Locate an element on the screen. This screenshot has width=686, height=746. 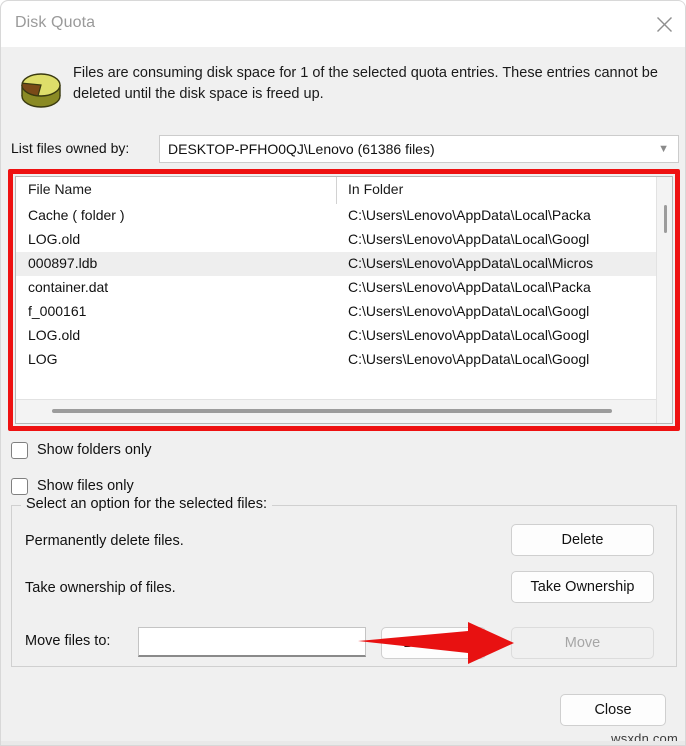
delete-button: Delete is located at coordinates (582, 540).